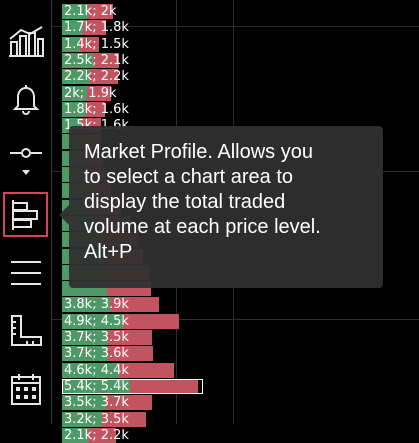 Image resolution: width=419 pixels, height=443 pixels. Describe the element at coordinates (96, 304) in the screenshot. I see `volume-label: 3.8k; 3.9k` at that location.